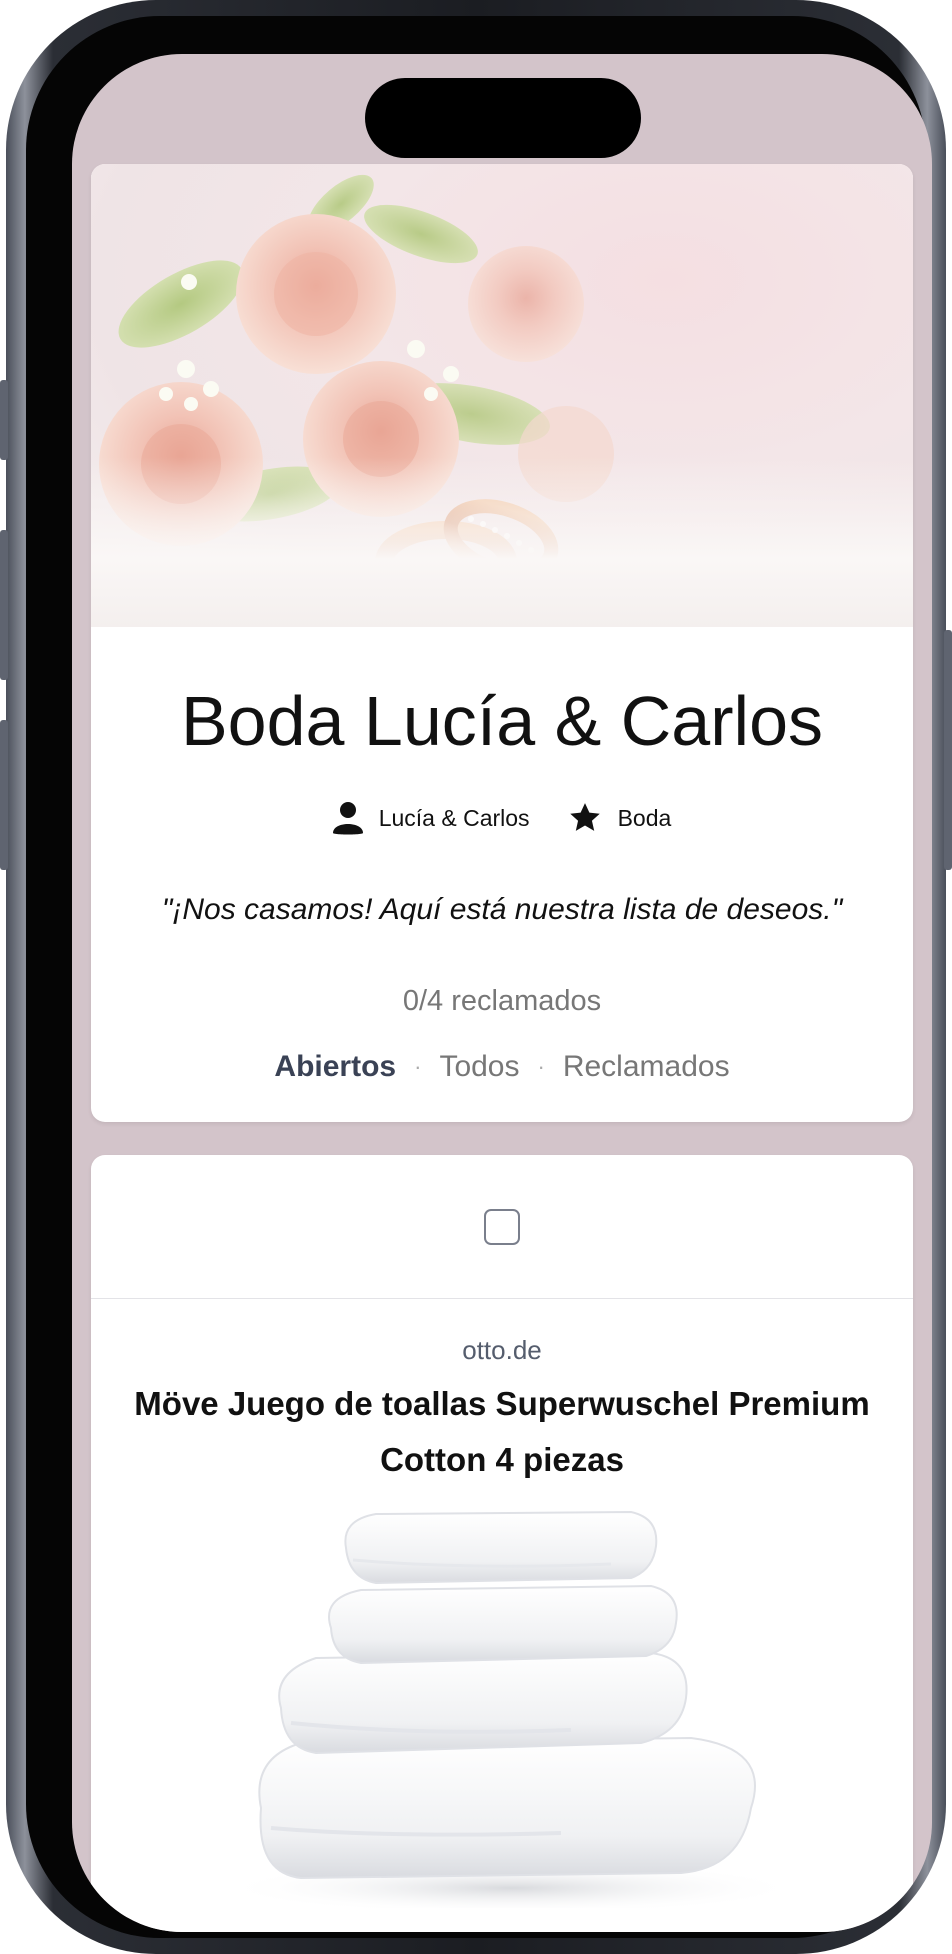  I want to click on filter-tabs: Abiertos · Todos · Reclamados, so click(502, 1067).